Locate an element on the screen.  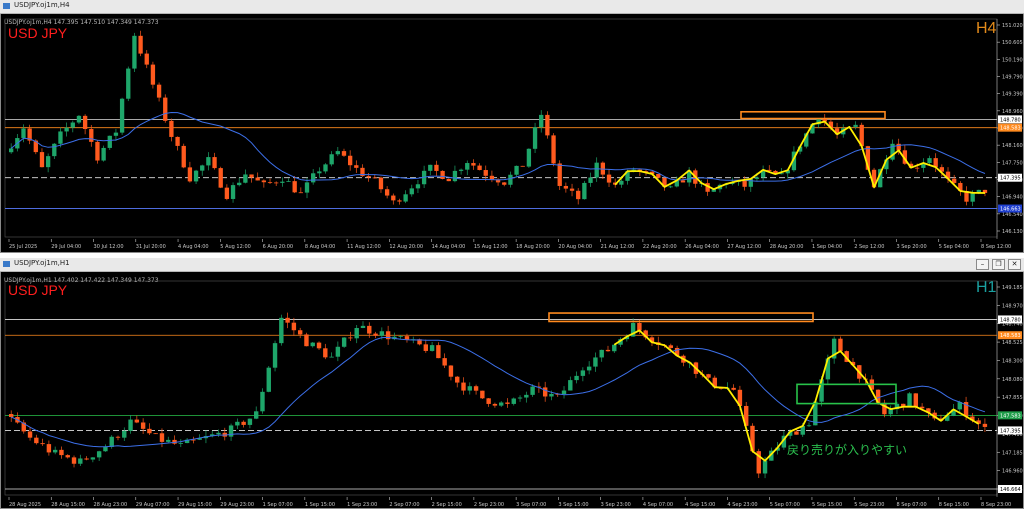
restore-button: ❐ is located at coordinates (998, 264).